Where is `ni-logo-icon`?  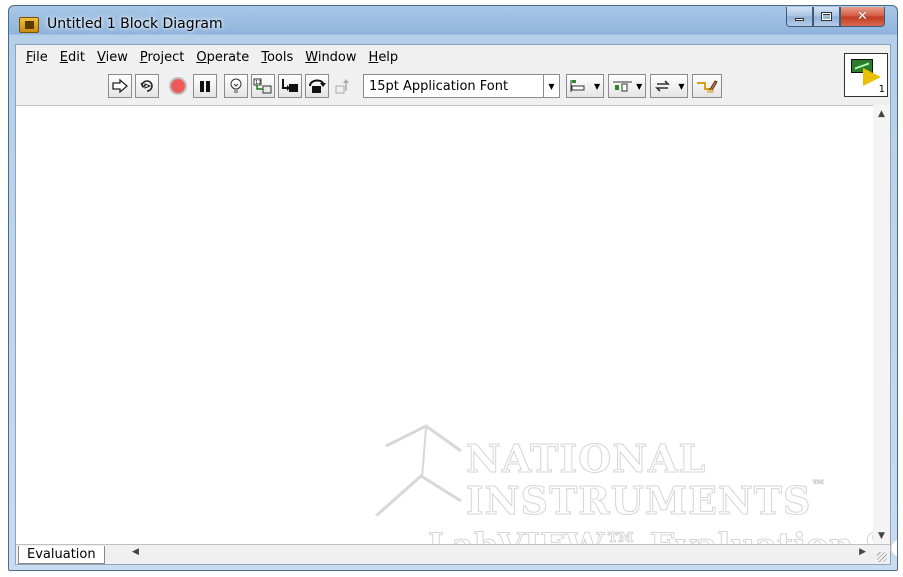 ni-logo-icon is located at coordinates (418, 470).